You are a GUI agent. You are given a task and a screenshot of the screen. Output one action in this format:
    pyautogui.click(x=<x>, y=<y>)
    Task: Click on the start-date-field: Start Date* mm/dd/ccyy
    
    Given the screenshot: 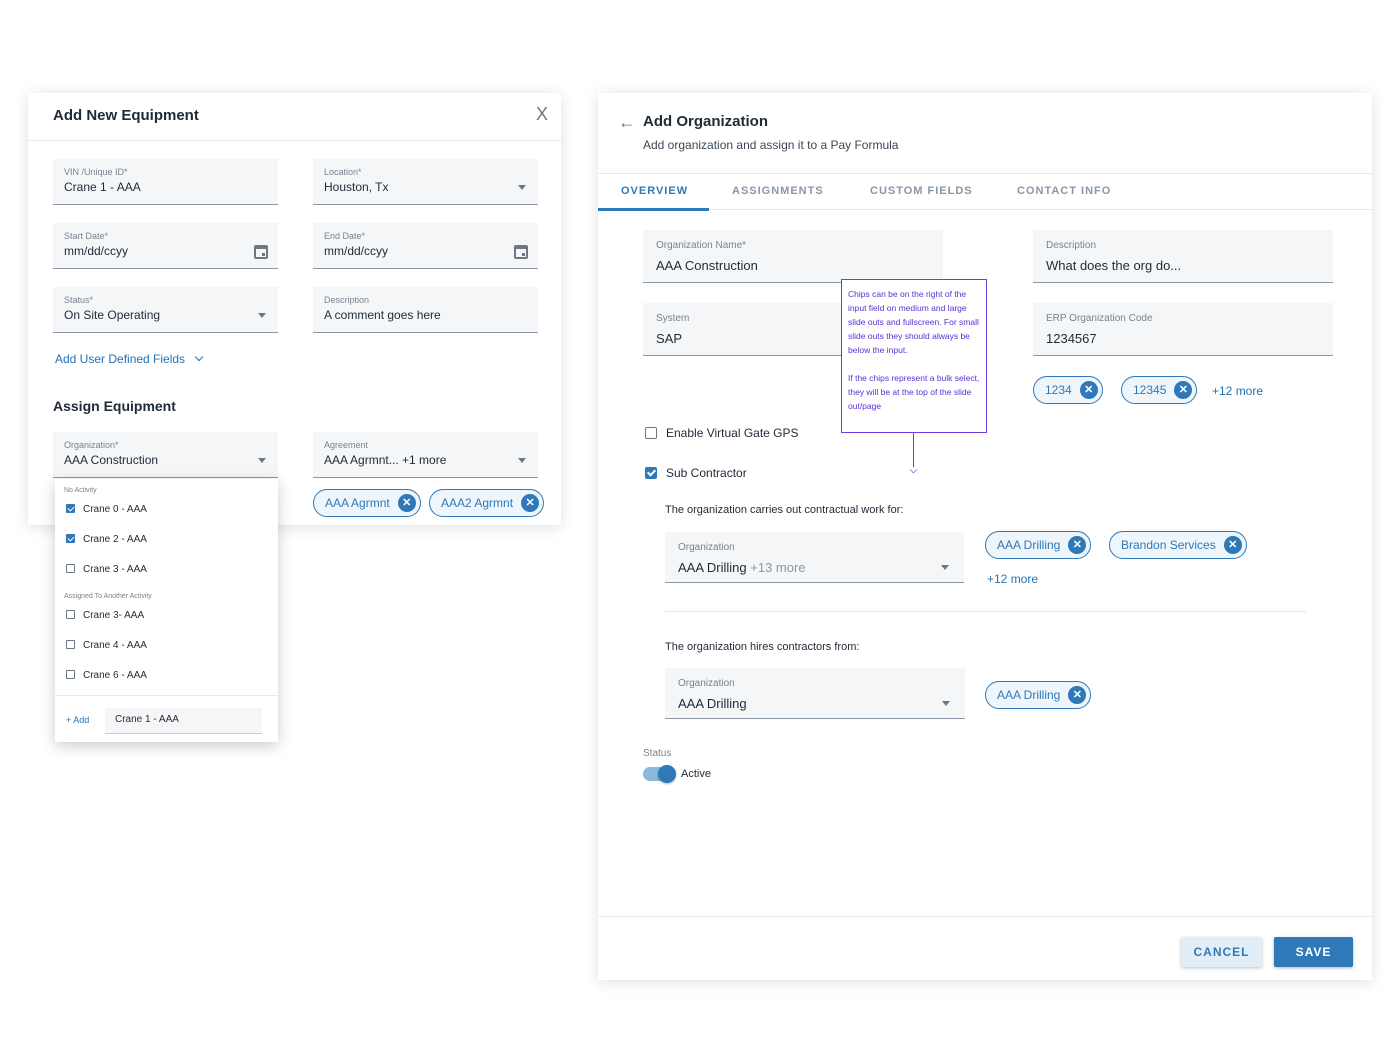 What is the action you would take?
    pyautogui.click(x=165, y=246)
    